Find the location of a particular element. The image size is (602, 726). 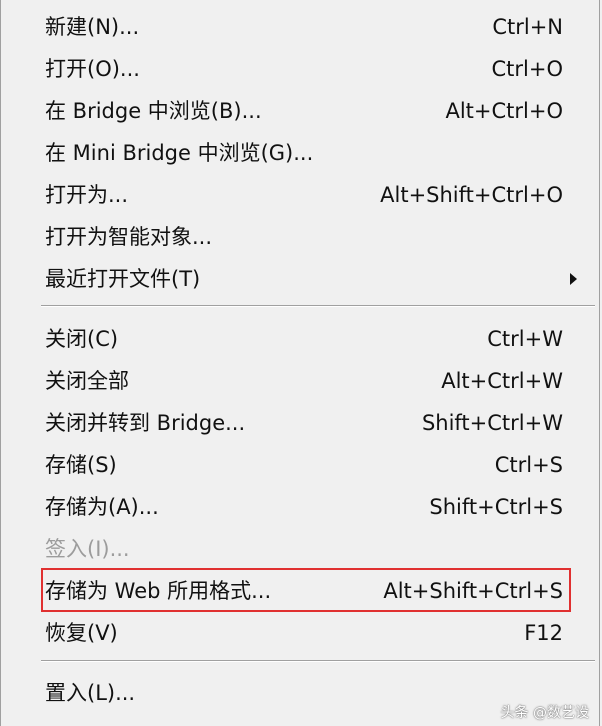

menu-item-label: 关闭(C) is located at coordinates (82, 339).